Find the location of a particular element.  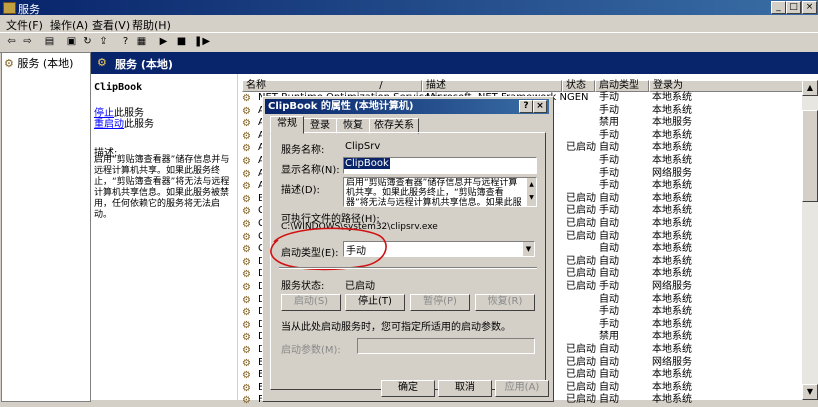

description-scrollbar: ▲ ▼ is located at coordinates (531, 192).